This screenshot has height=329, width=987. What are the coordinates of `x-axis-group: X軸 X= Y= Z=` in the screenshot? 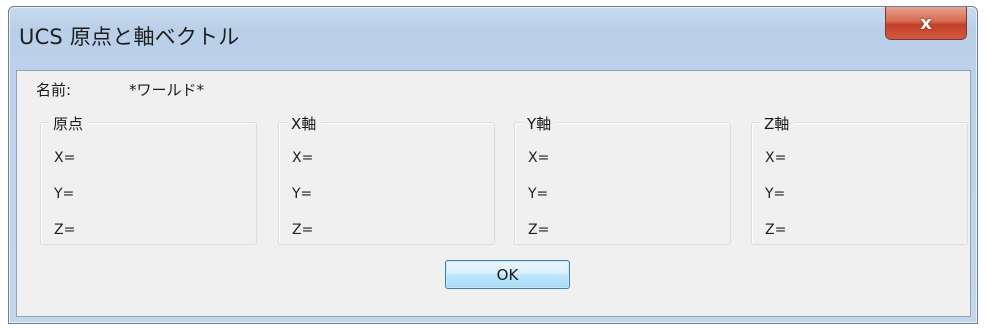 It's located at (386, 179).